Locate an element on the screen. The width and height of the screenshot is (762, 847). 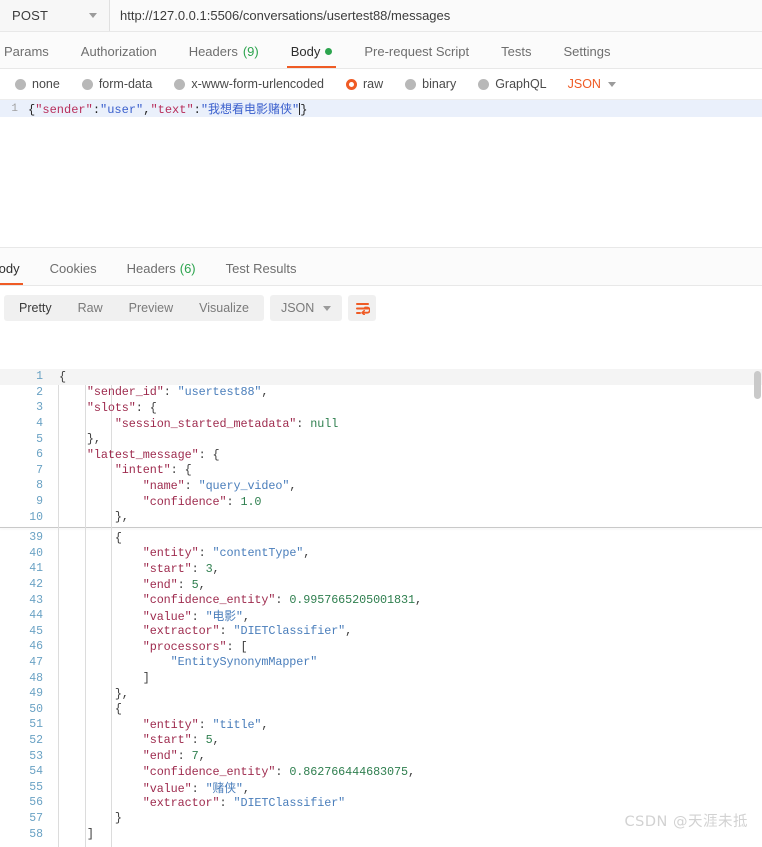
raw-format-dropdown: JSON is located at coordinates (592, 84).